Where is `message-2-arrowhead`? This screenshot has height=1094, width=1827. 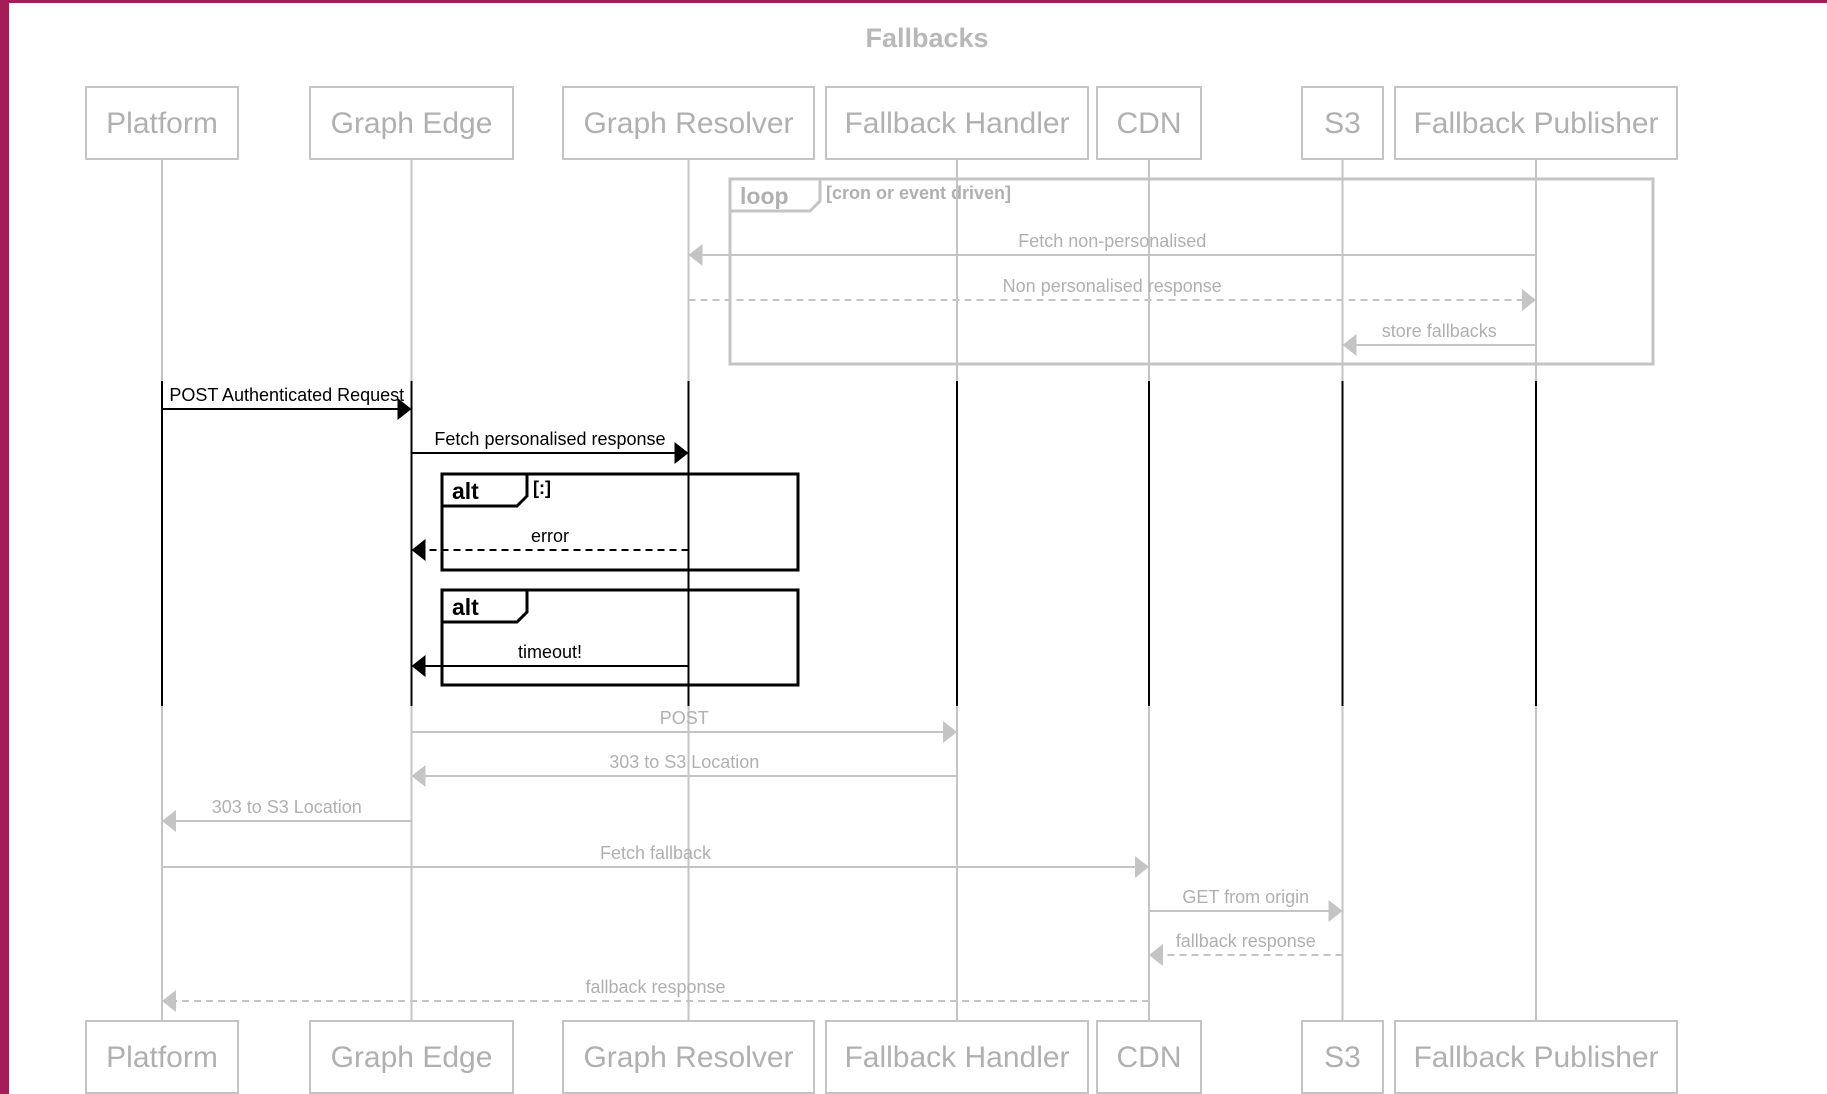
message-2-arrowhead is located at coordinates (1529, 300).